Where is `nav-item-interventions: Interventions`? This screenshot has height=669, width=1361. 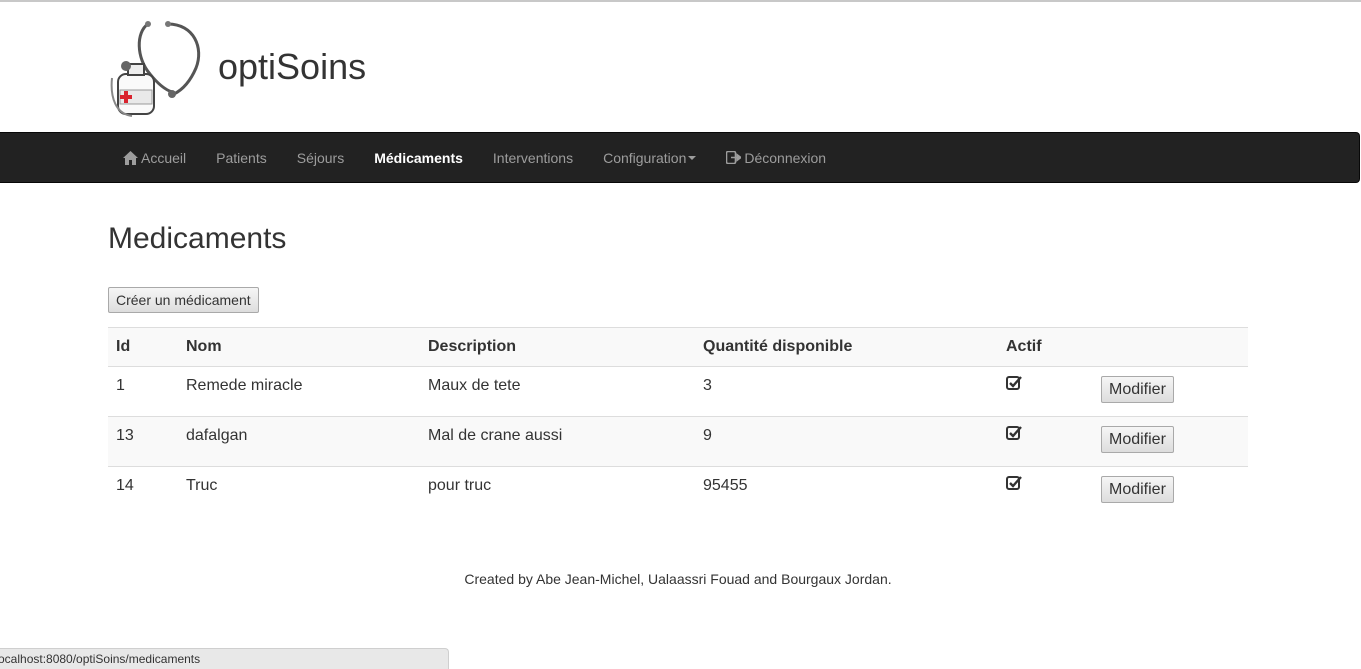
nav-item-interventions: Interventions is located at coordinates (533, 157).